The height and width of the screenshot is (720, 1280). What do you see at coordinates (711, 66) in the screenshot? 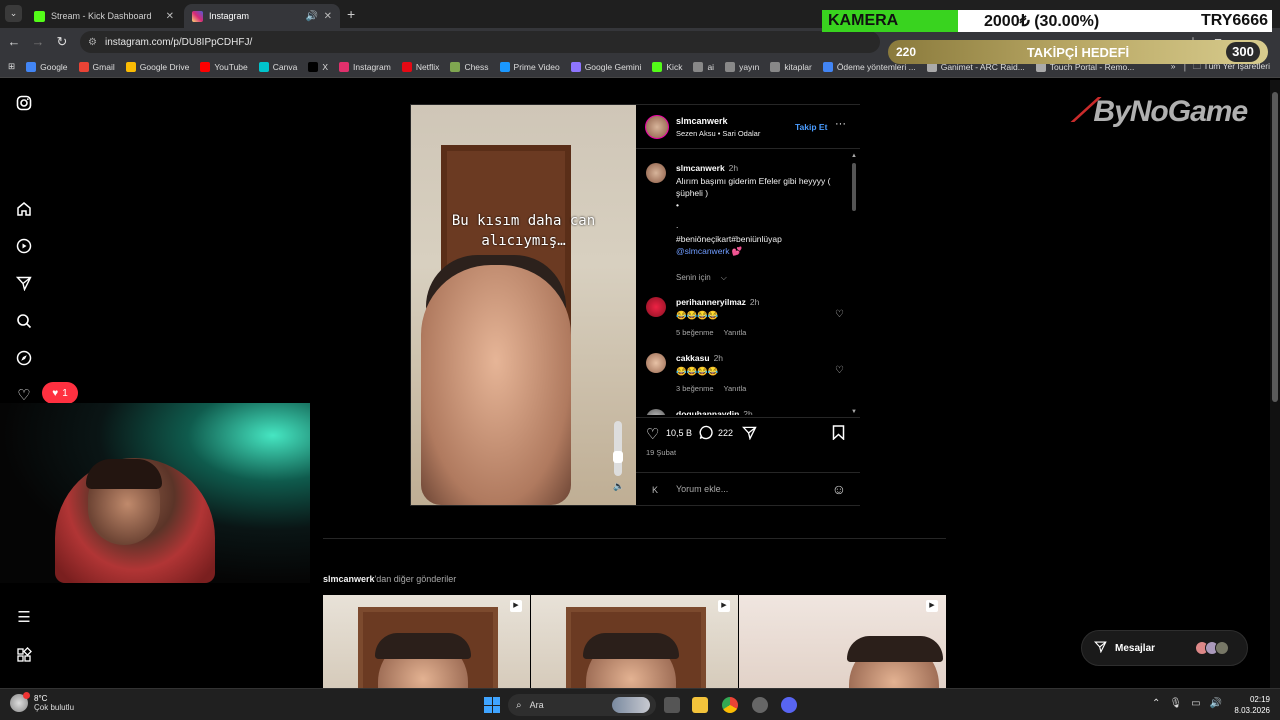
I see `bookmark-label: ai` at bounding box center [711, 66].